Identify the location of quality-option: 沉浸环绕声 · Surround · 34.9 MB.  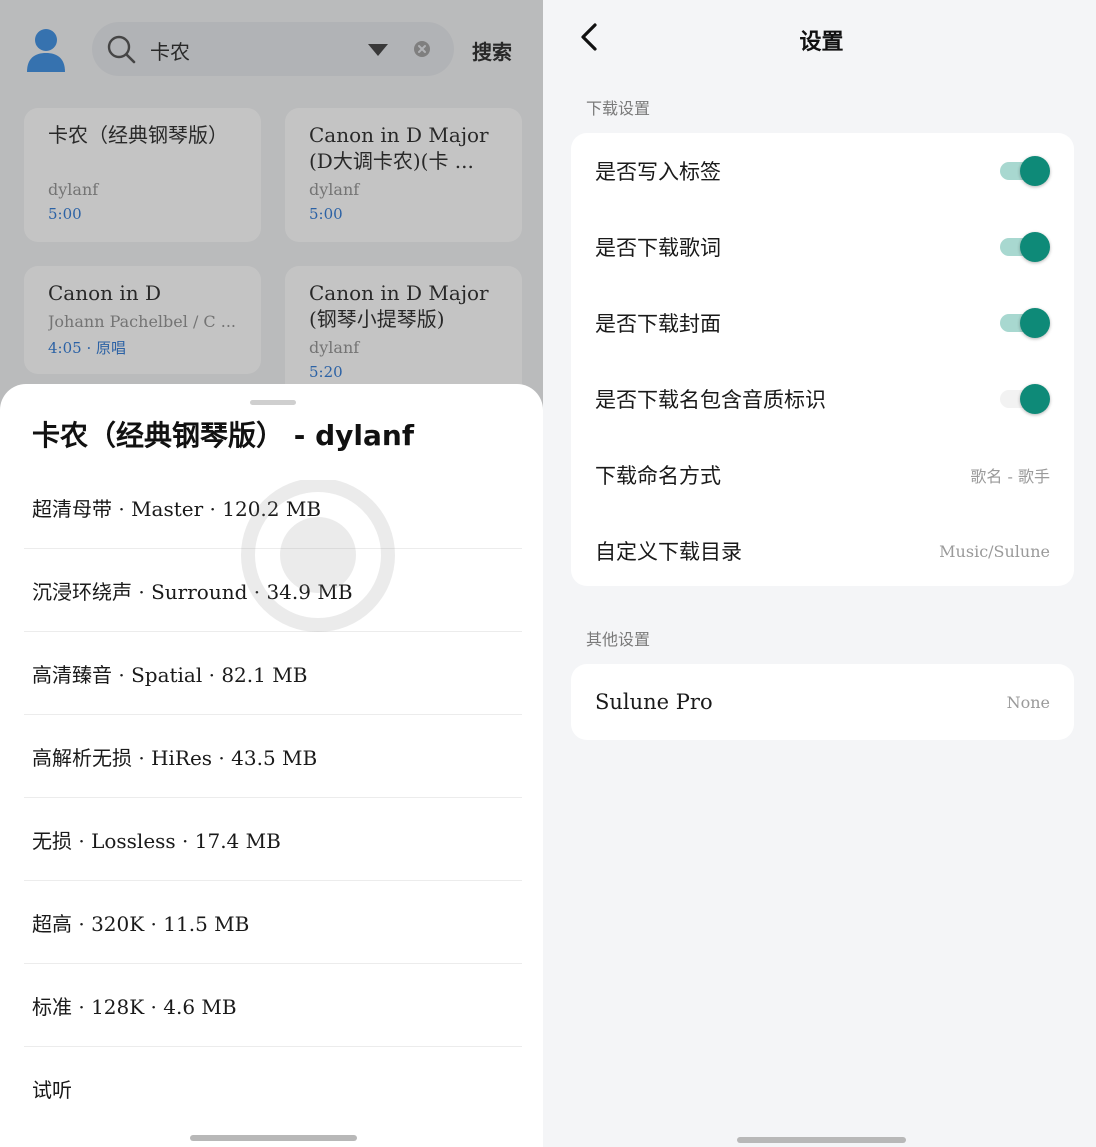
(273, 590).